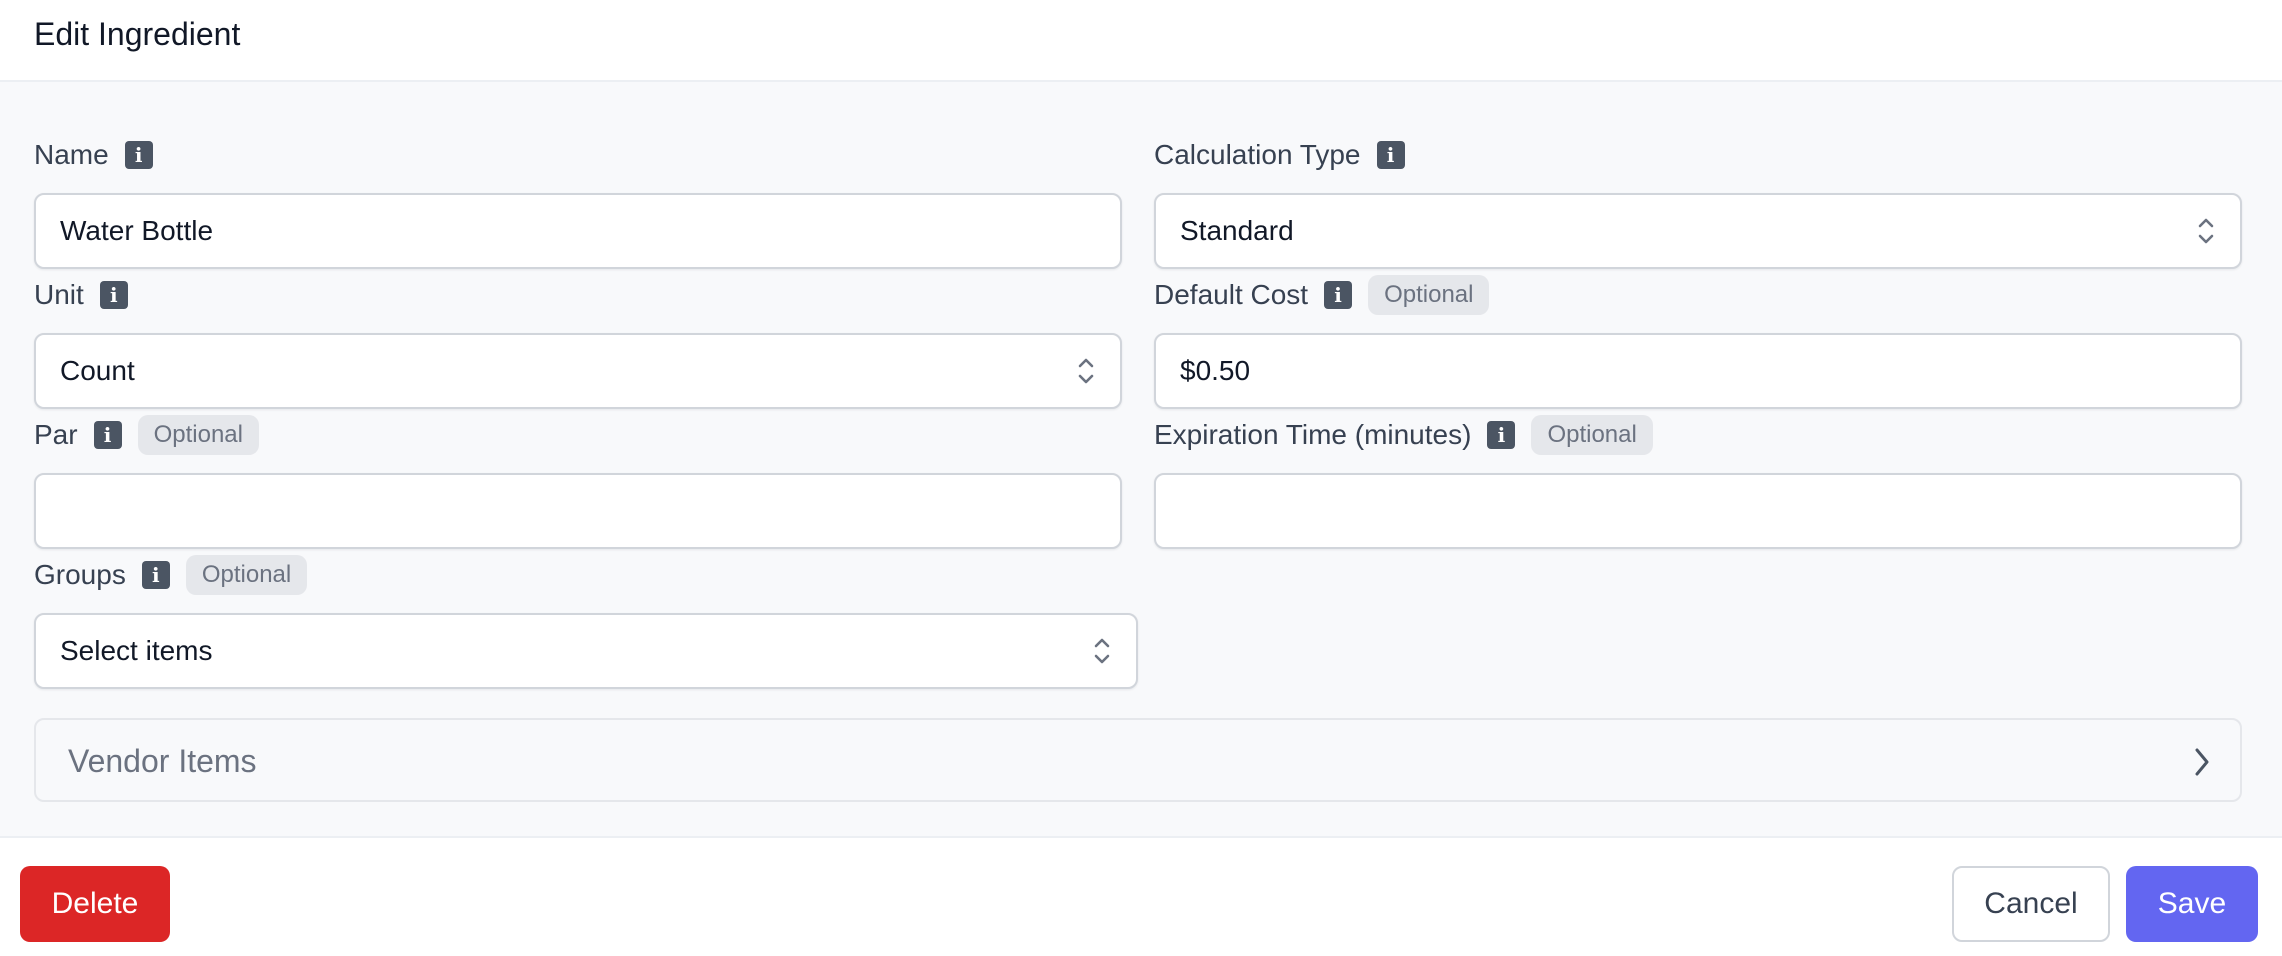  What do you see at coordinates (171, 575) in the screenshot?
I see `groups-label-row: Groups i Optional` at bounding box center [171, 575].